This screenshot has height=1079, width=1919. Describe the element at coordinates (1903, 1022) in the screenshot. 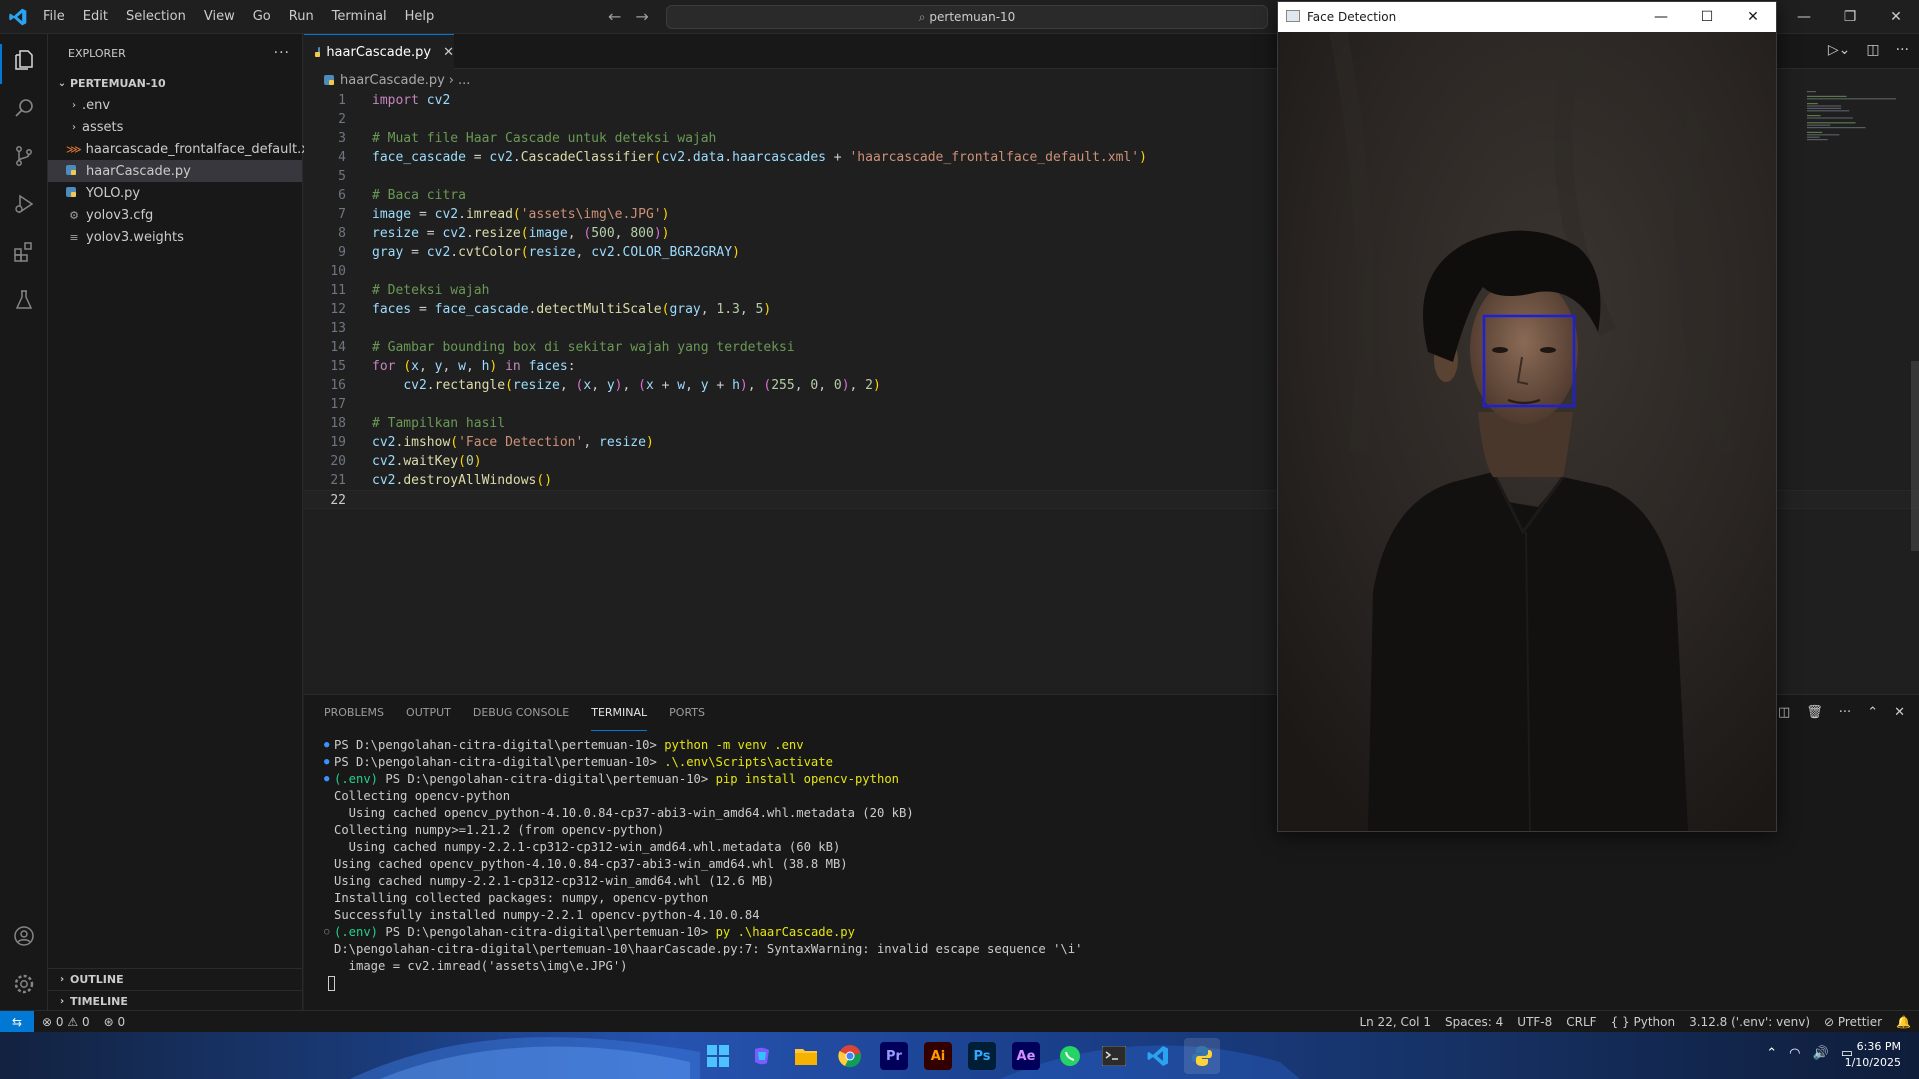

I see `notifications-bell-icon: 🔔` at that location.